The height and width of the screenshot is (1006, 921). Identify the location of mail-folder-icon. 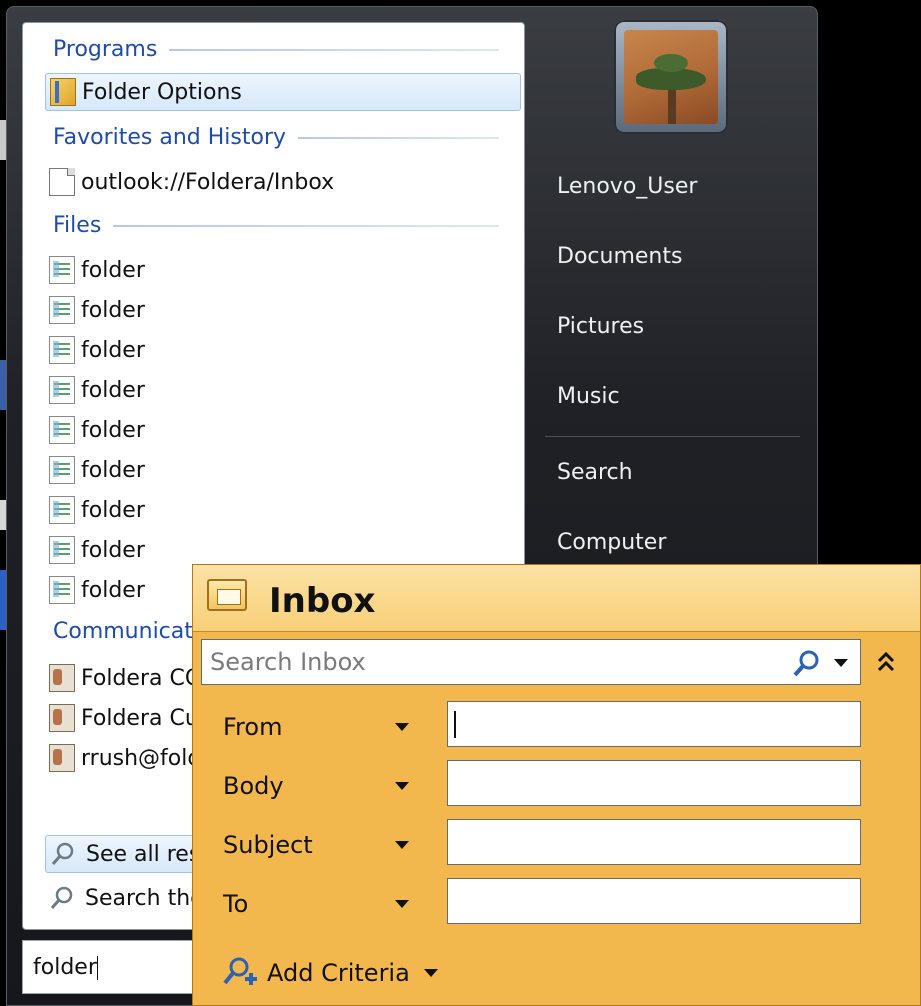
(227, 595).